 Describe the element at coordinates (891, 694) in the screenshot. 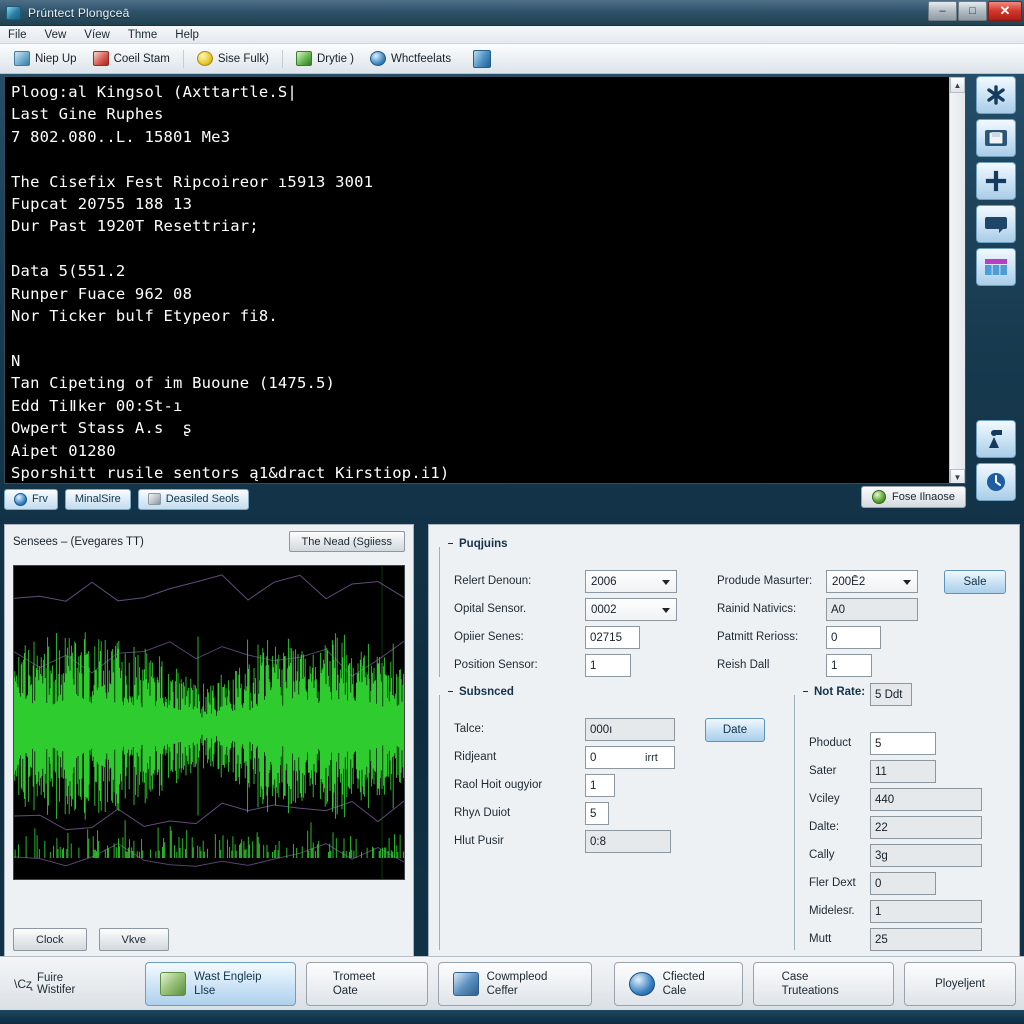

I see `input-not-rate-header: 5 Ddt` at that location.